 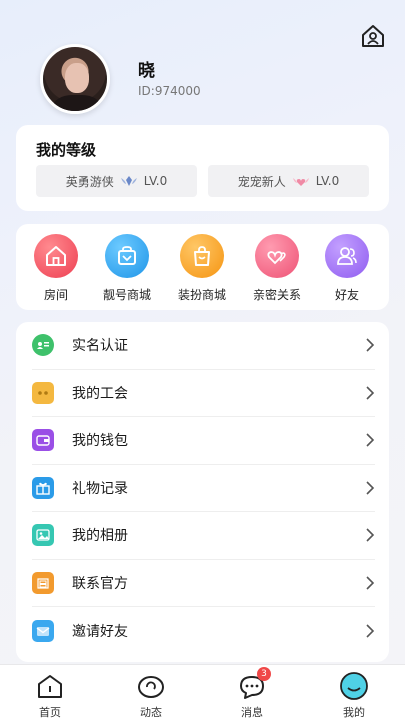 I want to click on menu-contact-official: 联系官方, so click(x=203, y=583).